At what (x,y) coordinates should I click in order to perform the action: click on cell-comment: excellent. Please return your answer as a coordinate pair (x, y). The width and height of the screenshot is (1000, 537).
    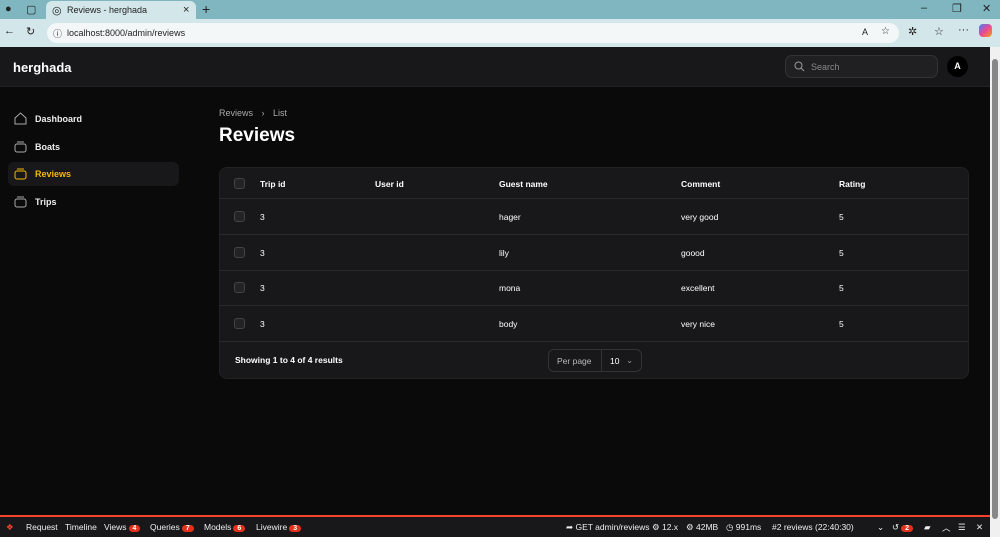
    Looking at the image, I should click on (698, 288).